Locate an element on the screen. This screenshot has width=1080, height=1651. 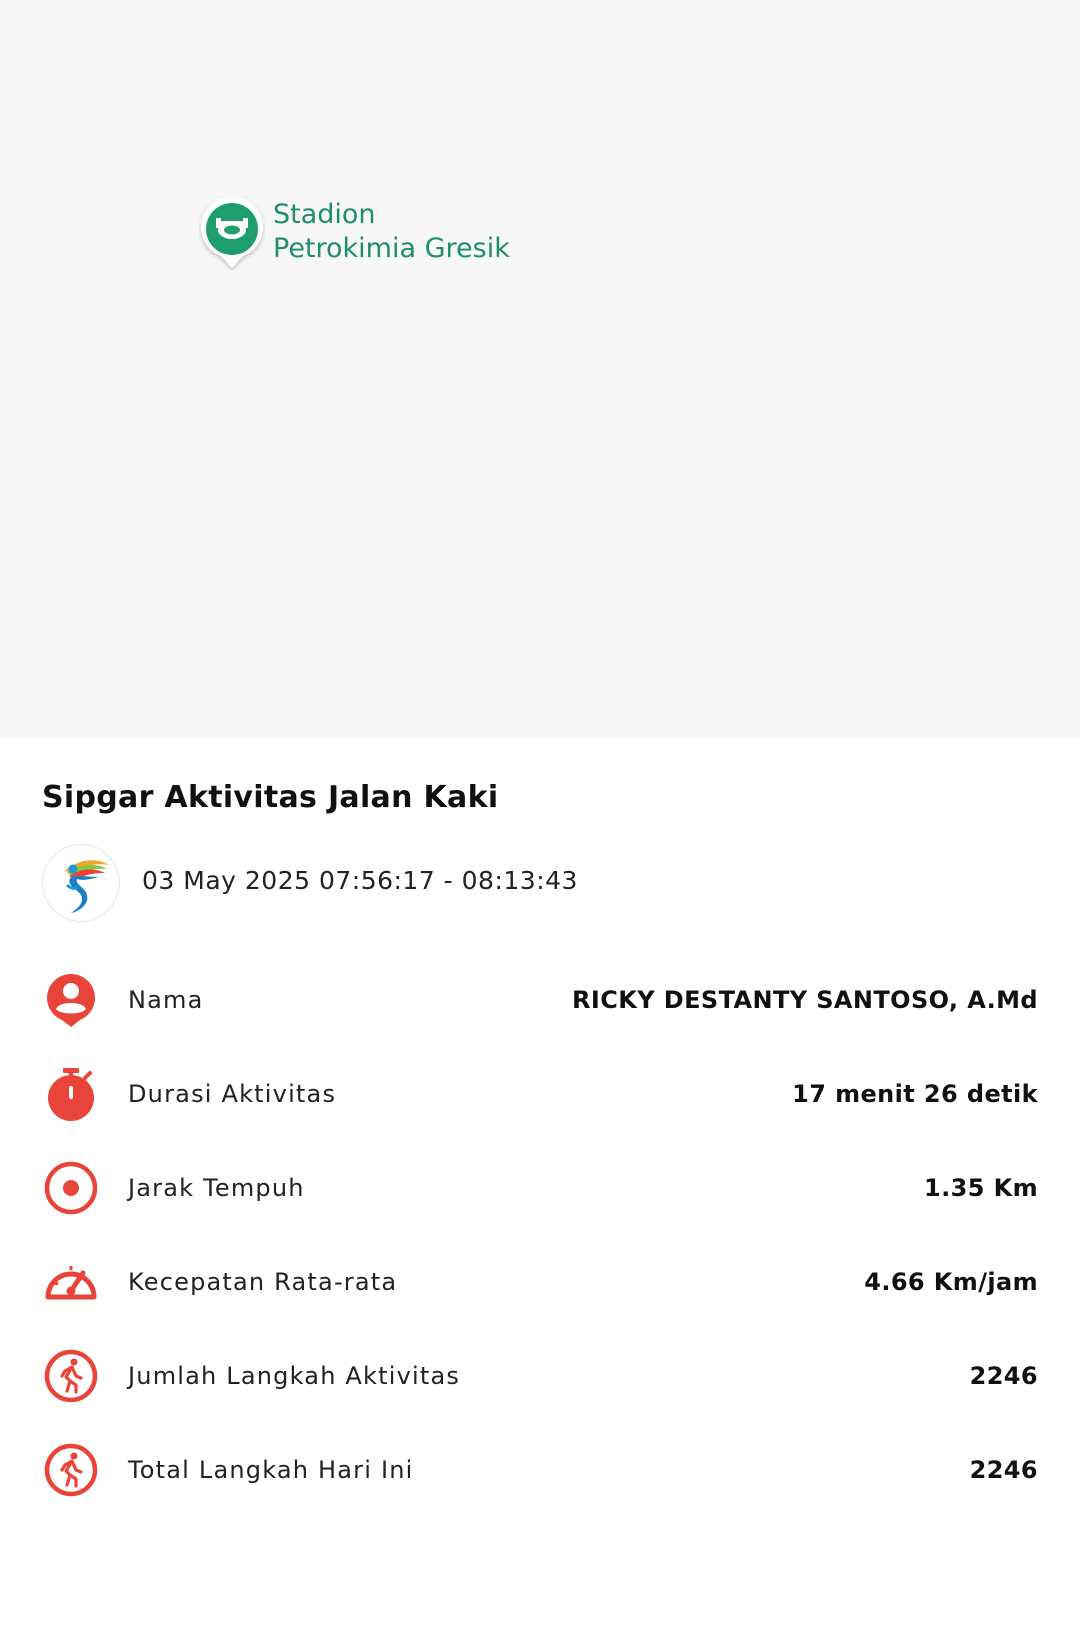
map-poi-marker: Stadion Petrokimia Gresik is located at coordinates (354, 233).